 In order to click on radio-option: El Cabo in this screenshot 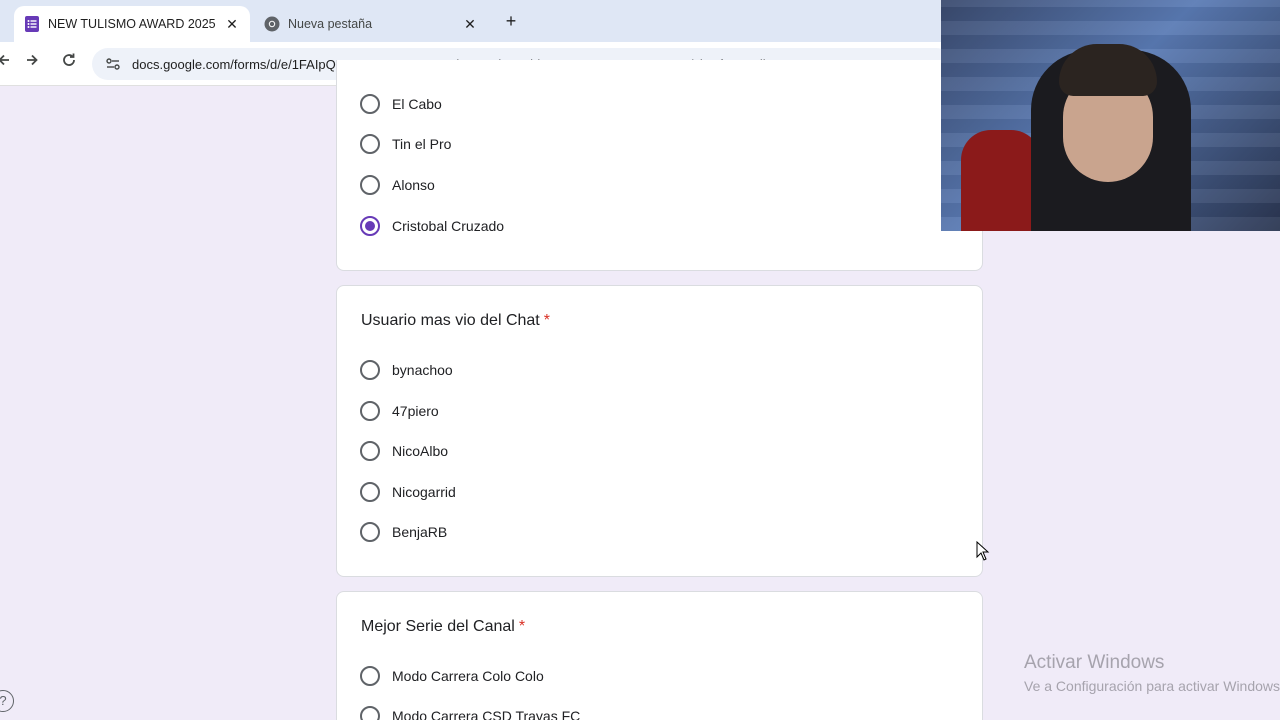, I will do `click(401, 104)`.